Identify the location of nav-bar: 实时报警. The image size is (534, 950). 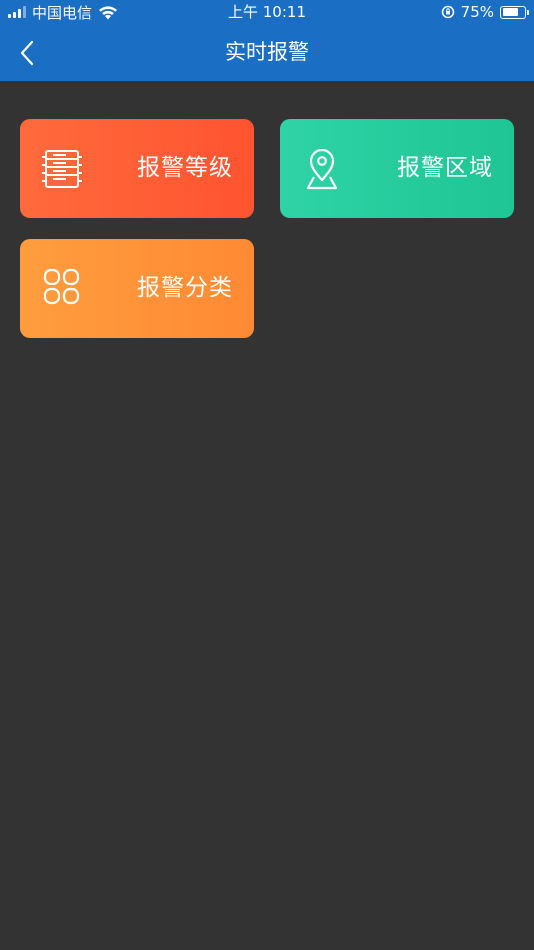
(267, 52).